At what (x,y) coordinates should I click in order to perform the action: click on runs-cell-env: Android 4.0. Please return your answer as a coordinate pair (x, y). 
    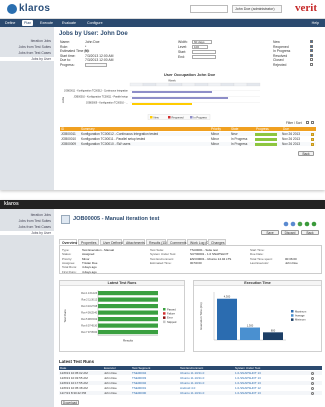
    Looking at the image, I should click on (187, 388).